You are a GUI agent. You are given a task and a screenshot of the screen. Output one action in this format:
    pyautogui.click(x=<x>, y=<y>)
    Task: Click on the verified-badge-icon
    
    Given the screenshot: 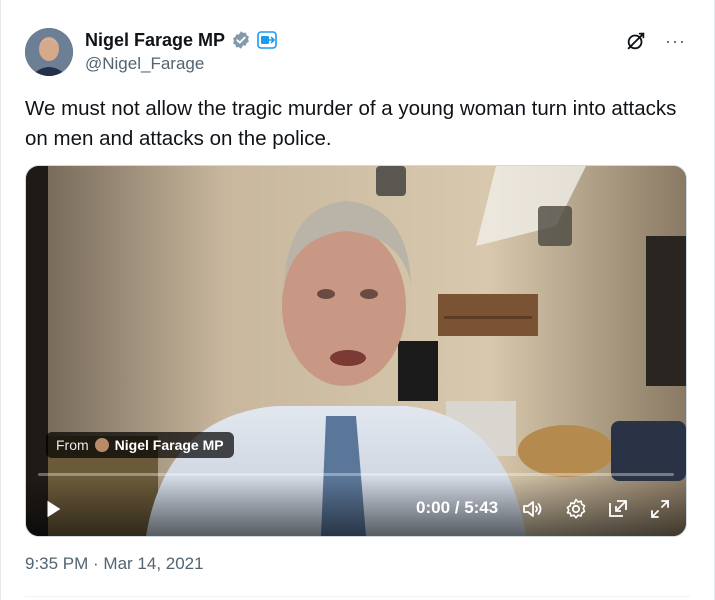 What is the action you would take?
    pyautogui.click(x=241, y=40)
    